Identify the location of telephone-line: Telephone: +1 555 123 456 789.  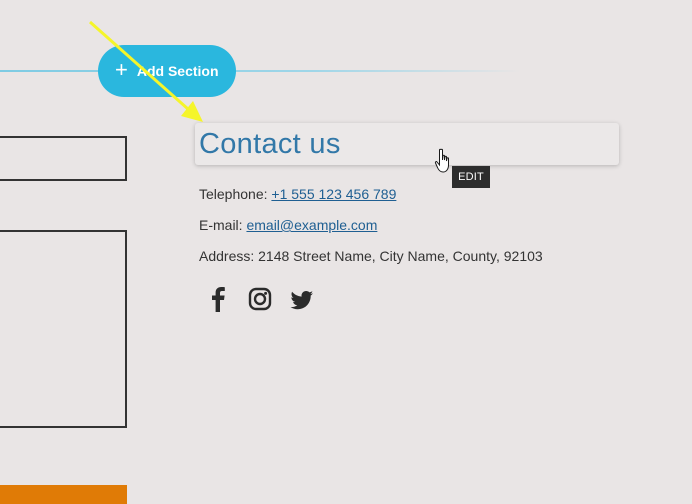
(297, 194).